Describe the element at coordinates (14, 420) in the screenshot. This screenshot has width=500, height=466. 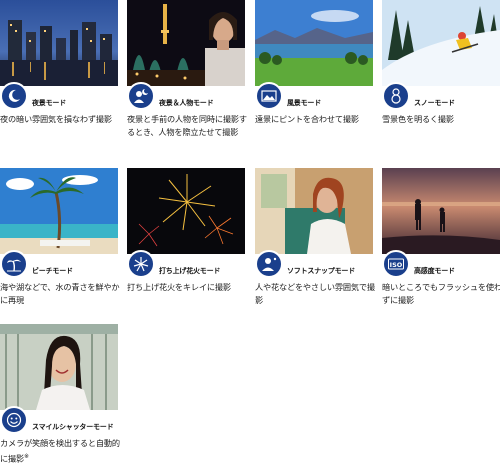
I see `smile-face-icon` at that location.